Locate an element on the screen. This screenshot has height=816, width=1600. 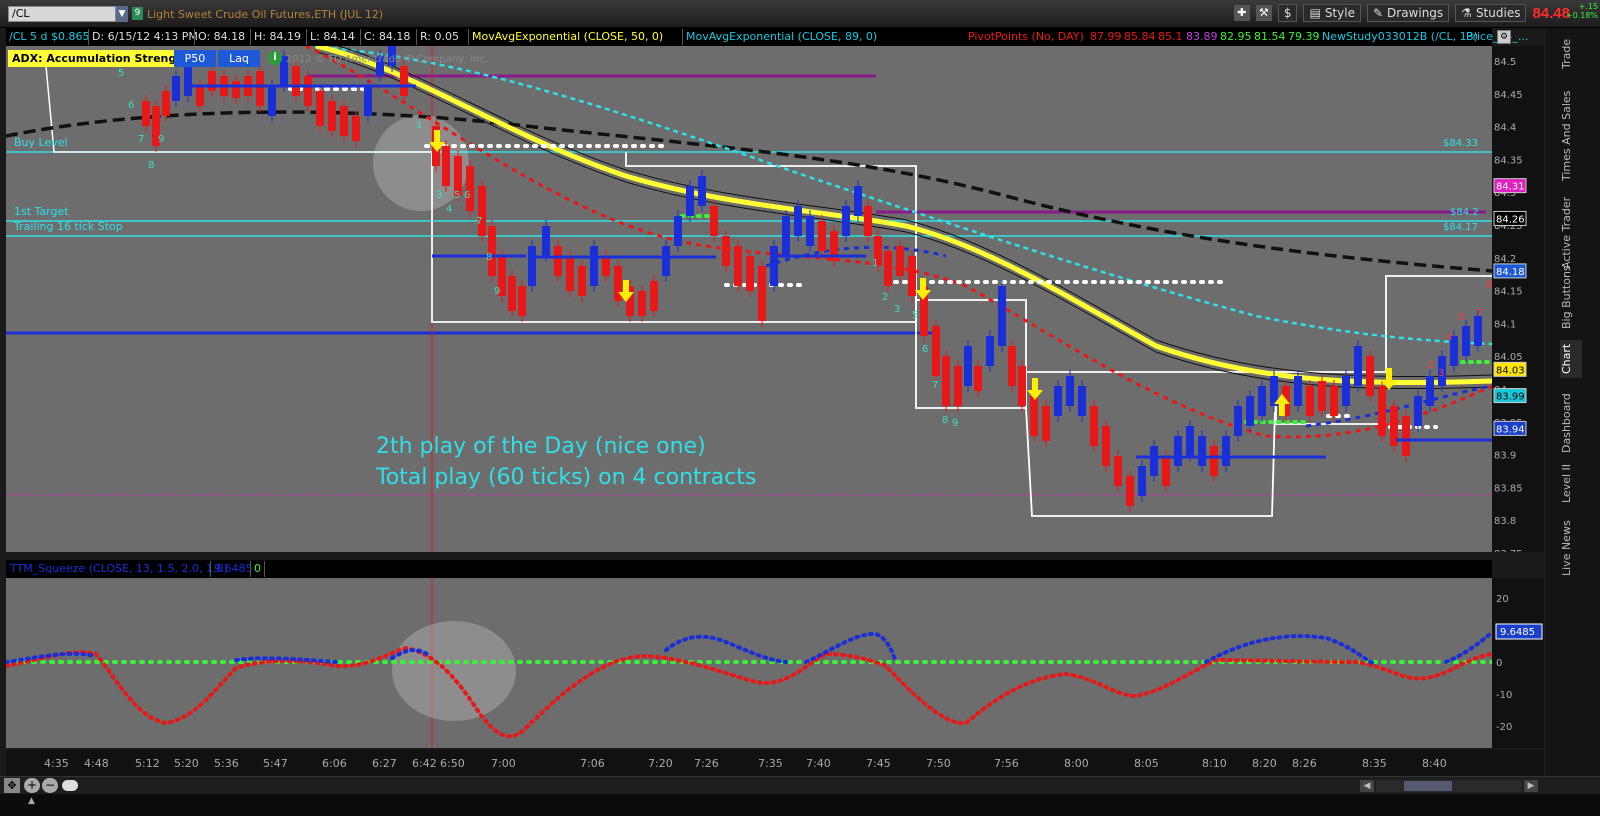
time-tick-label: 8:00 is located at coordinates (1076, 763).